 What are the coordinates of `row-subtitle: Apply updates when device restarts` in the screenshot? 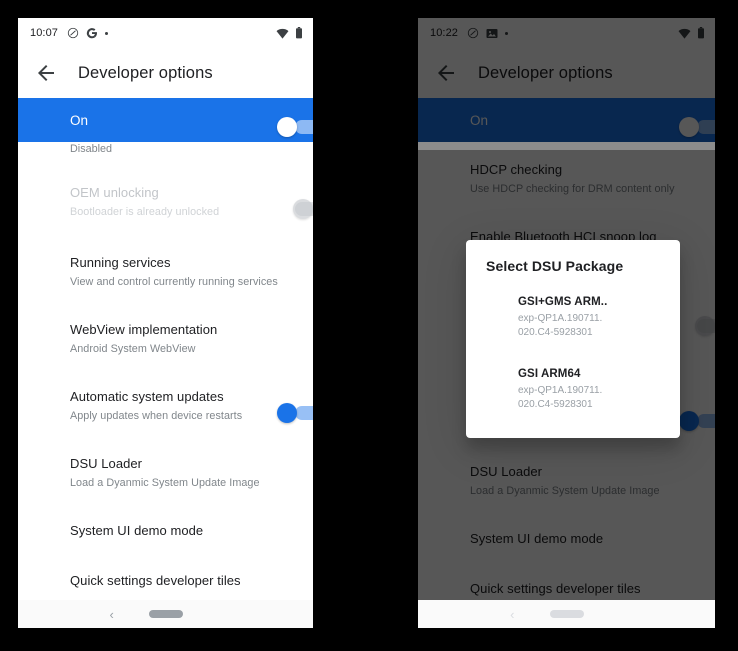 It's located at (156, 416).